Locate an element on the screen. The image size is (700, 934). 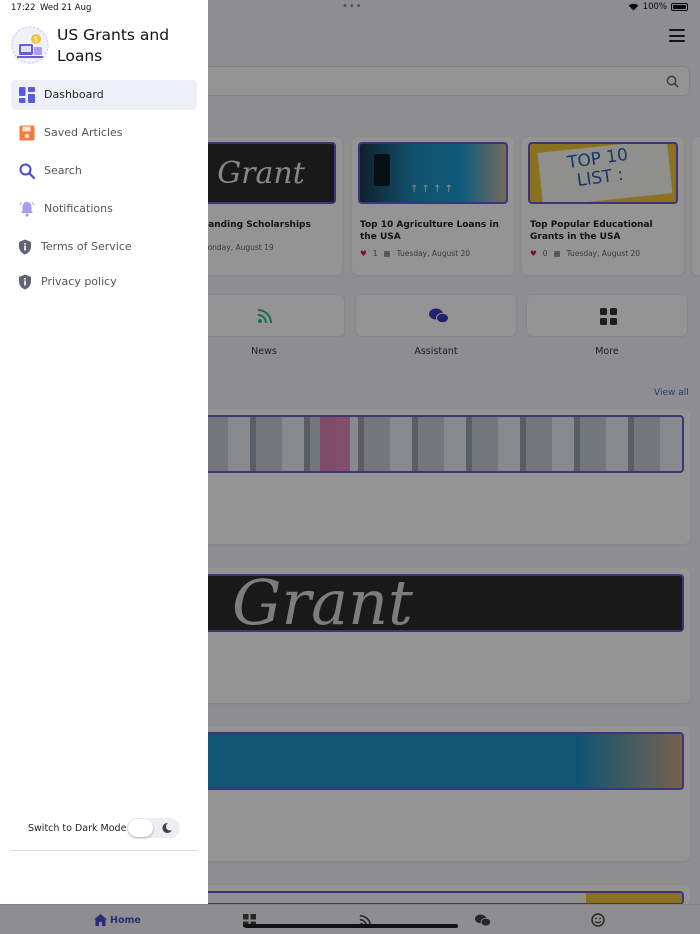
bell-icon is located at coordinates (27, 209).